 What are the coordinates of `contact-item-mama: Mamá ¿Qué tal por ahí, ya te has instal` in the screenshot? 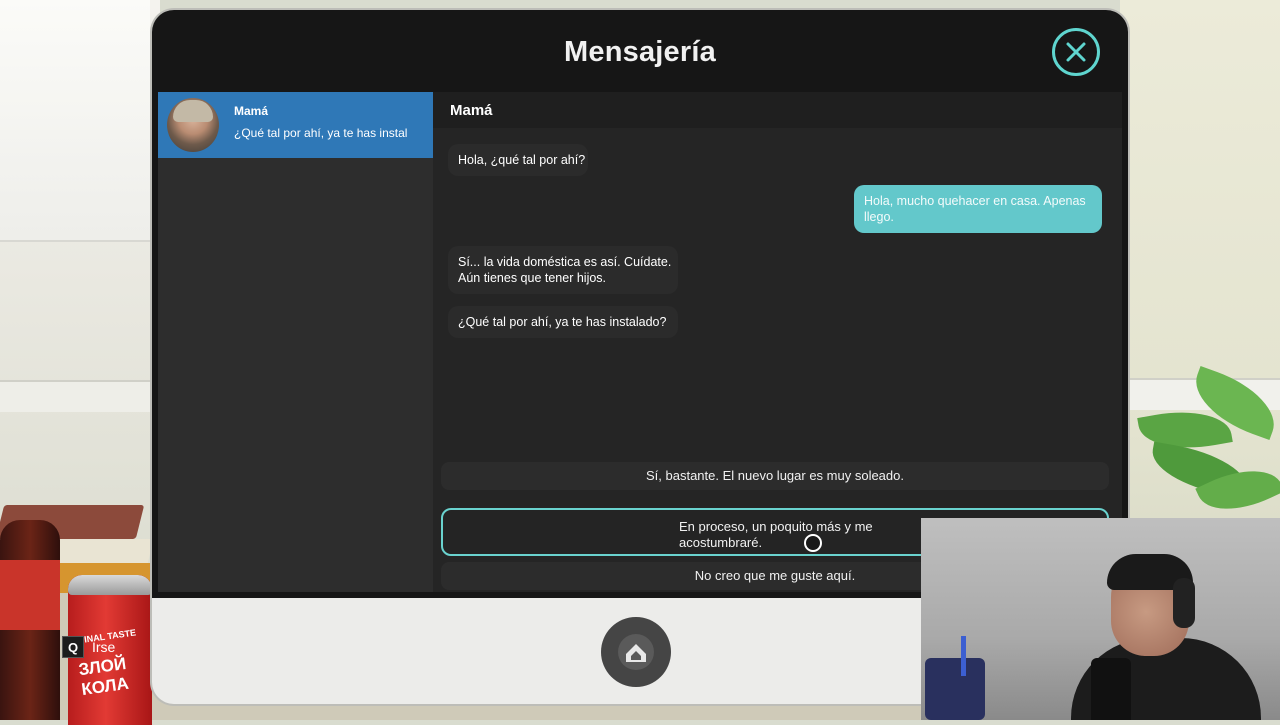 It's located at (295, 125).